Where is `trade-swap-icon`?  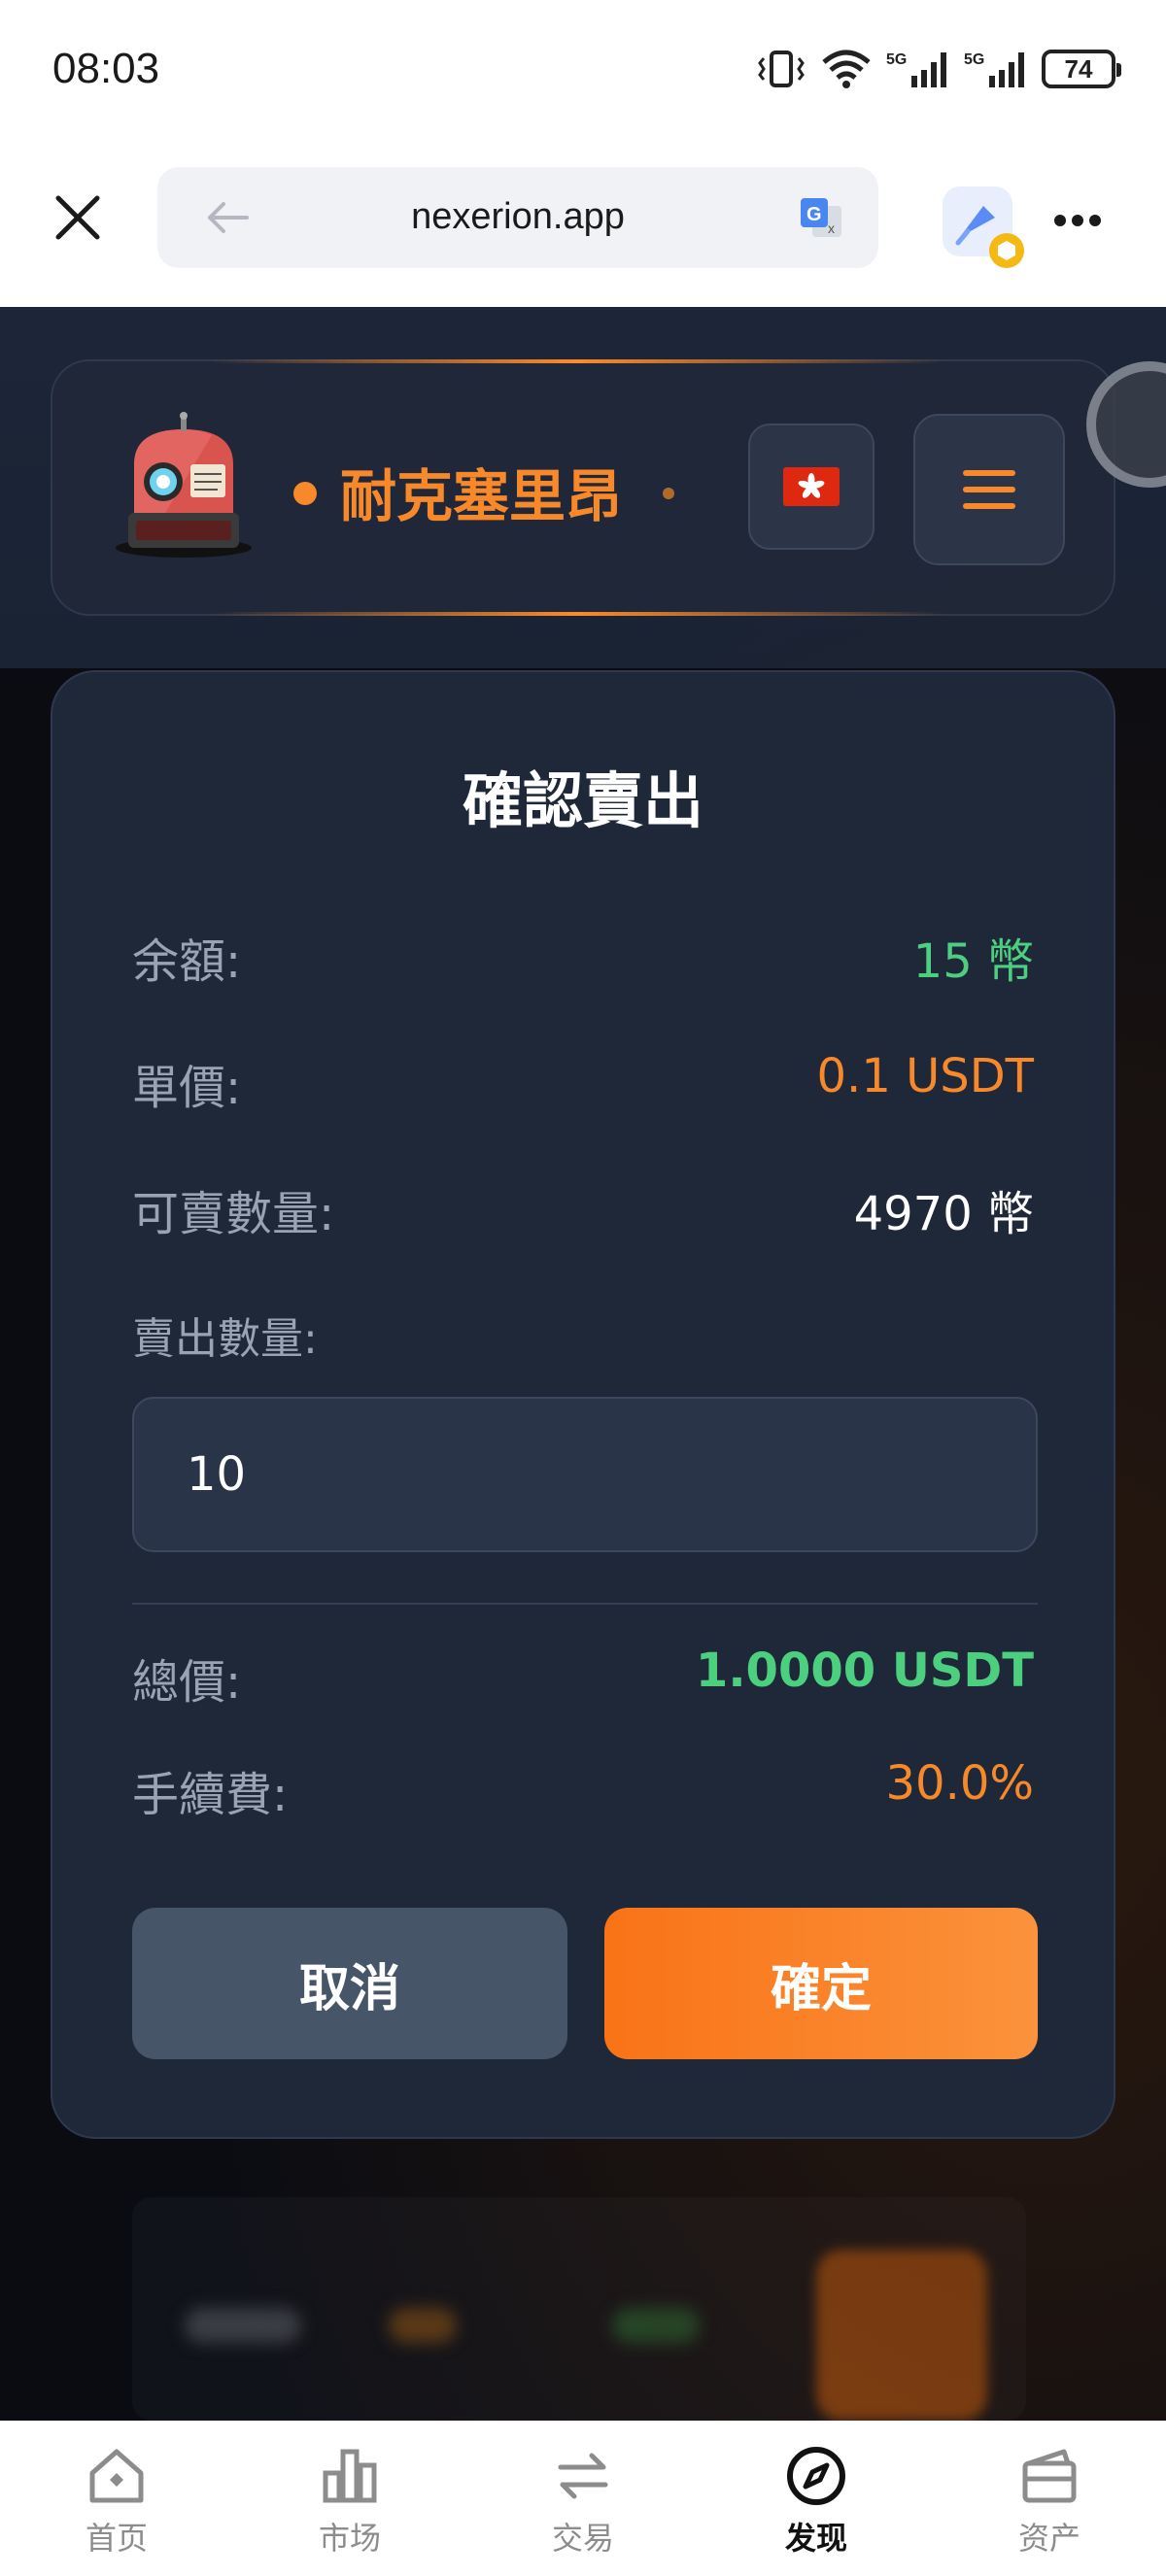
trade-swap-icon is located at coordinates (583, 2476).